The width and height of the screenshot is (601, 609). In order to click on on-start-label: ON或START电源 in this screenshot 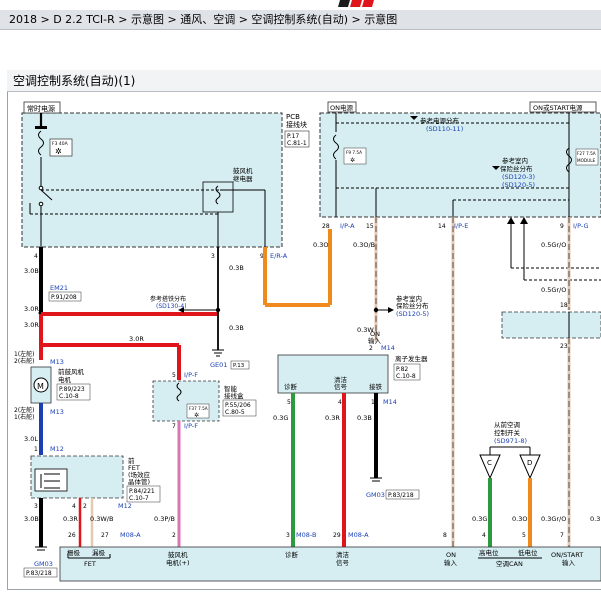, I will do `click(558, 107)`.